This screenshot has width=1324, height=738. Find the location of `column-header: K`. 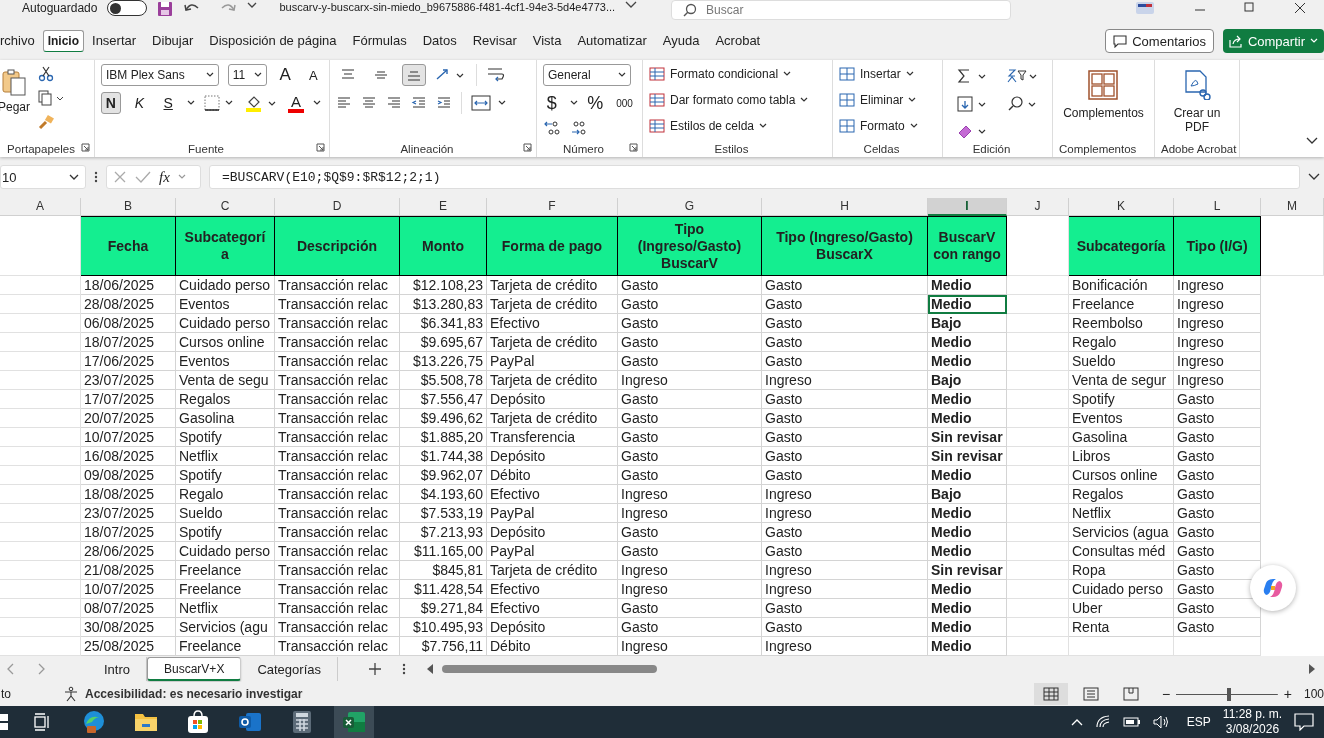

column-header: K is located at coordinates (1121, 207).